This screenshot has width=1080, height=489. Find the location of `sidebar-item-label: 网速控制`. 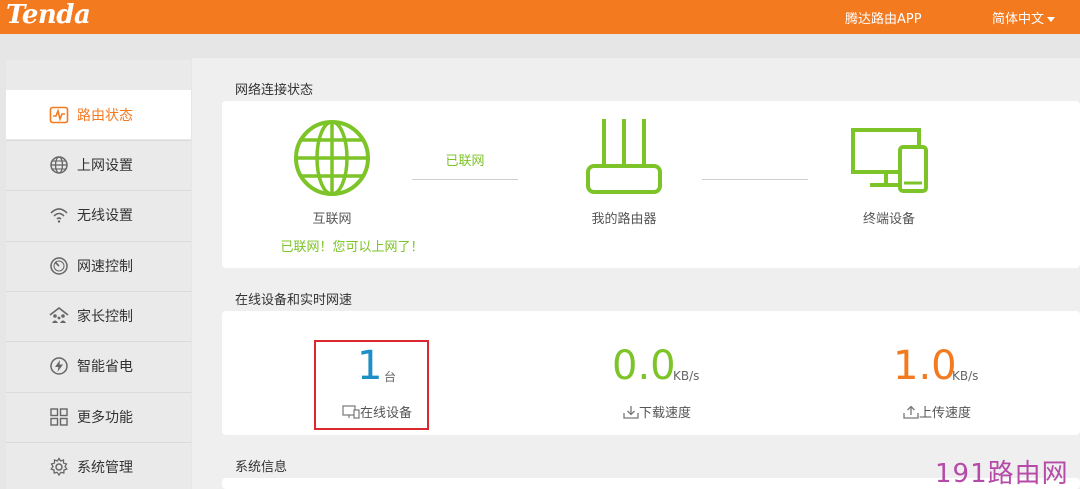

sidebar-item-label: 网速控制 is located at coordinates (105, 267).